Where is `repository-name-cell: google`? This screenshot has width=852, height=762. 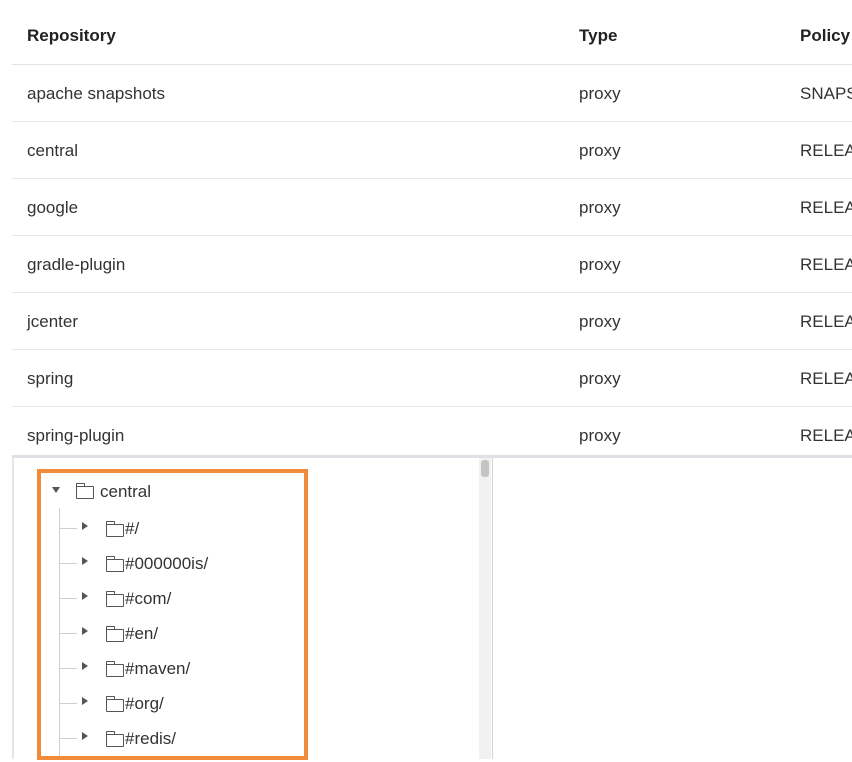 repository-name-cell: google is located at coordinates (53, 207).